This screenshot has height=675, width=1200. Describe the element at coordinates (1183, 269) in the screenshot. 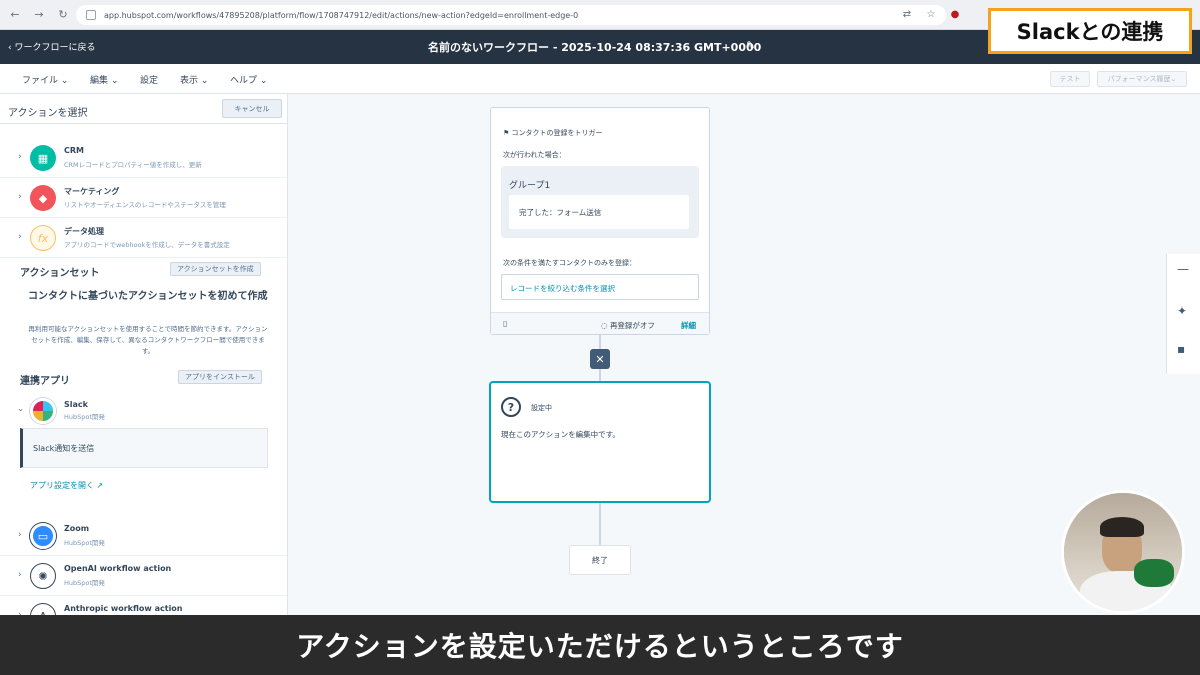

I see `minus-icon: —` at that location.